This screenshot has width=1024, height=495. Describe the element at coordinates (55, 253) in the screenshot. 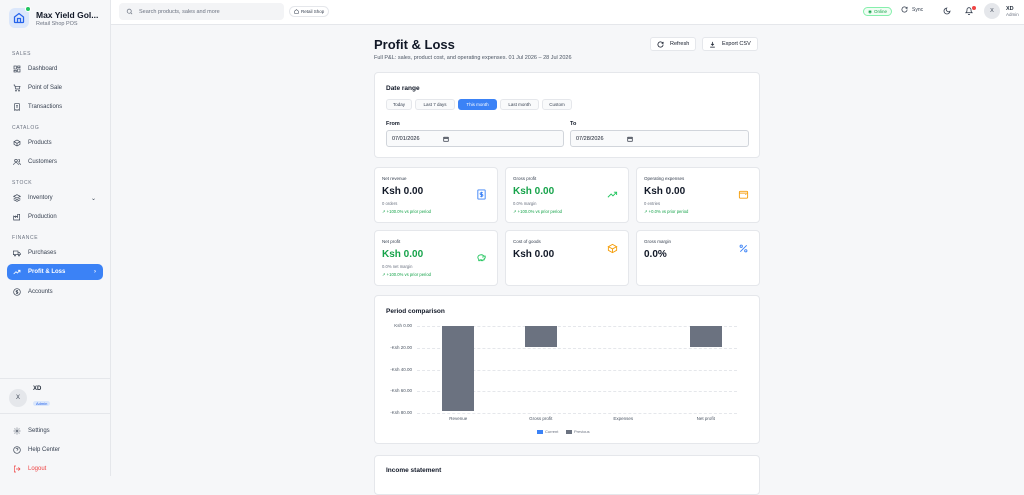

I see `sidebar-item-purchases: Purchases` at that location.